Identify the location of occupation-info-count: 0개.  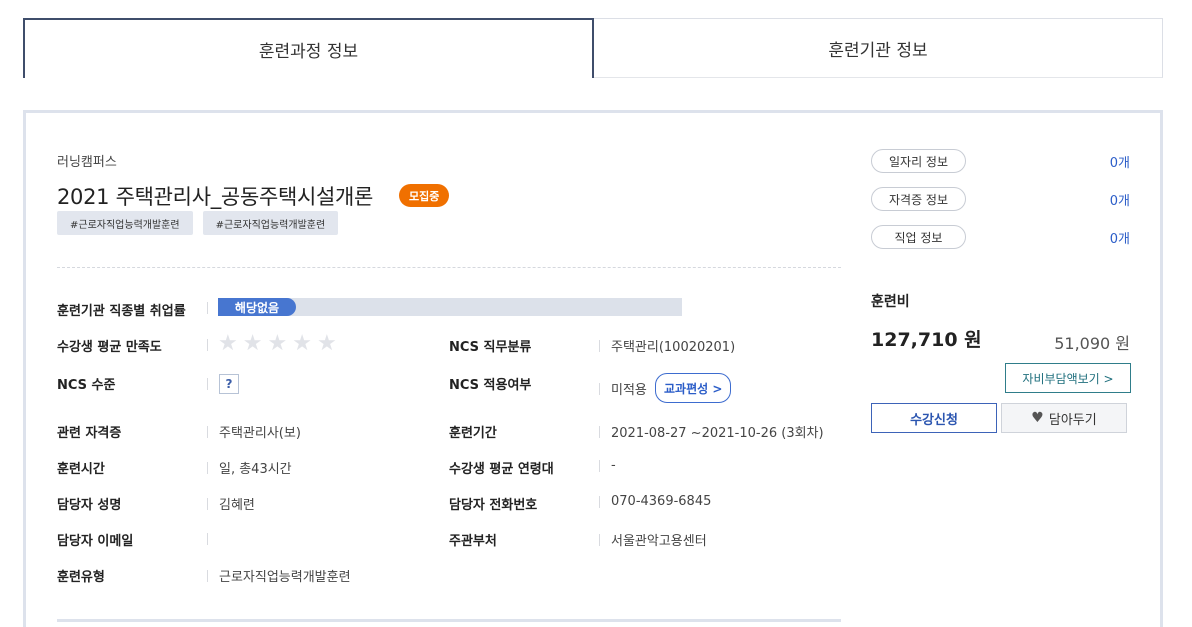
(1119, 239).